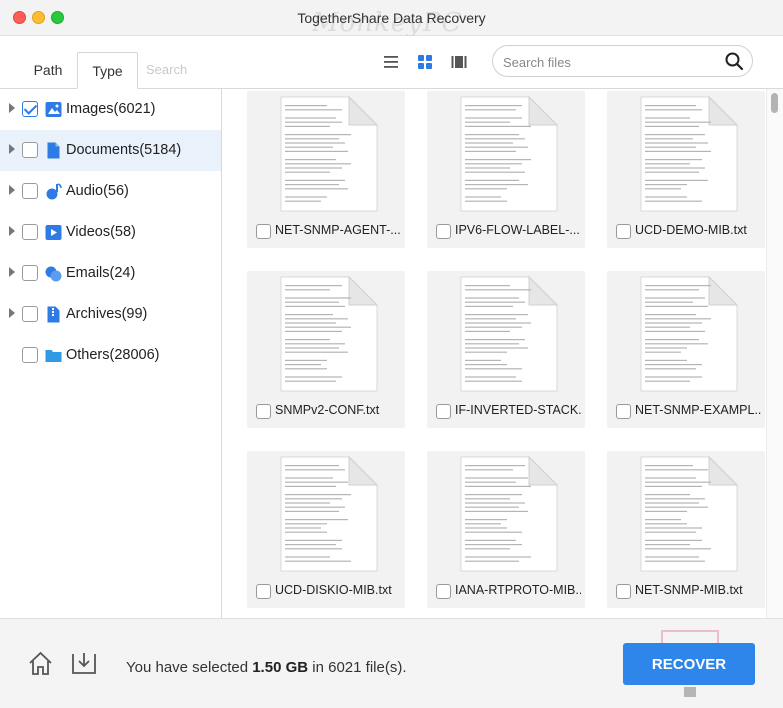 The image size is (783, 708). I want to click on sidebar-item-label: Images(6021), so click(111, 109).